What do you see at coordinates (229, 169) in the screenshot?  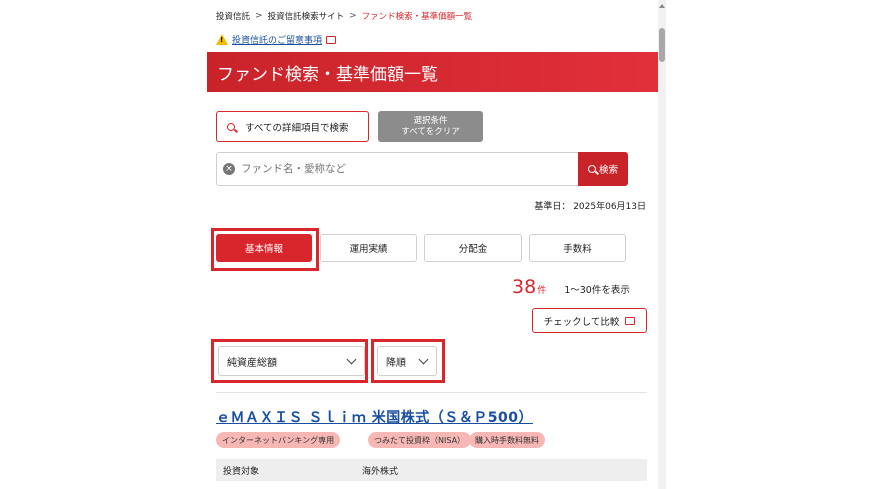 I see `clear-icon: ×` at bounding box center [229, 169].